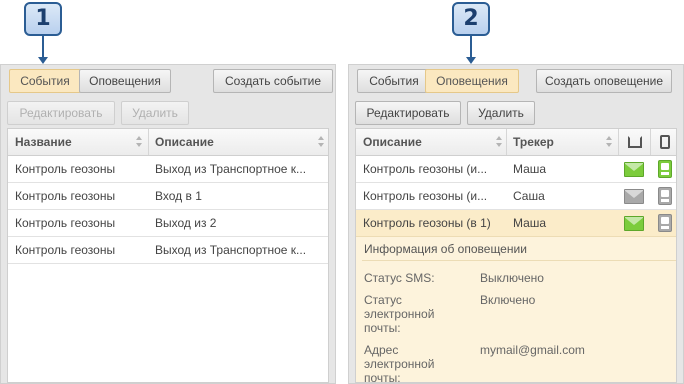 The image size is (684, 384). Describe the element at coordinates (427, 223) in the screenshot. I see `row-description: Контроль геозоны (в 1)` at that location.